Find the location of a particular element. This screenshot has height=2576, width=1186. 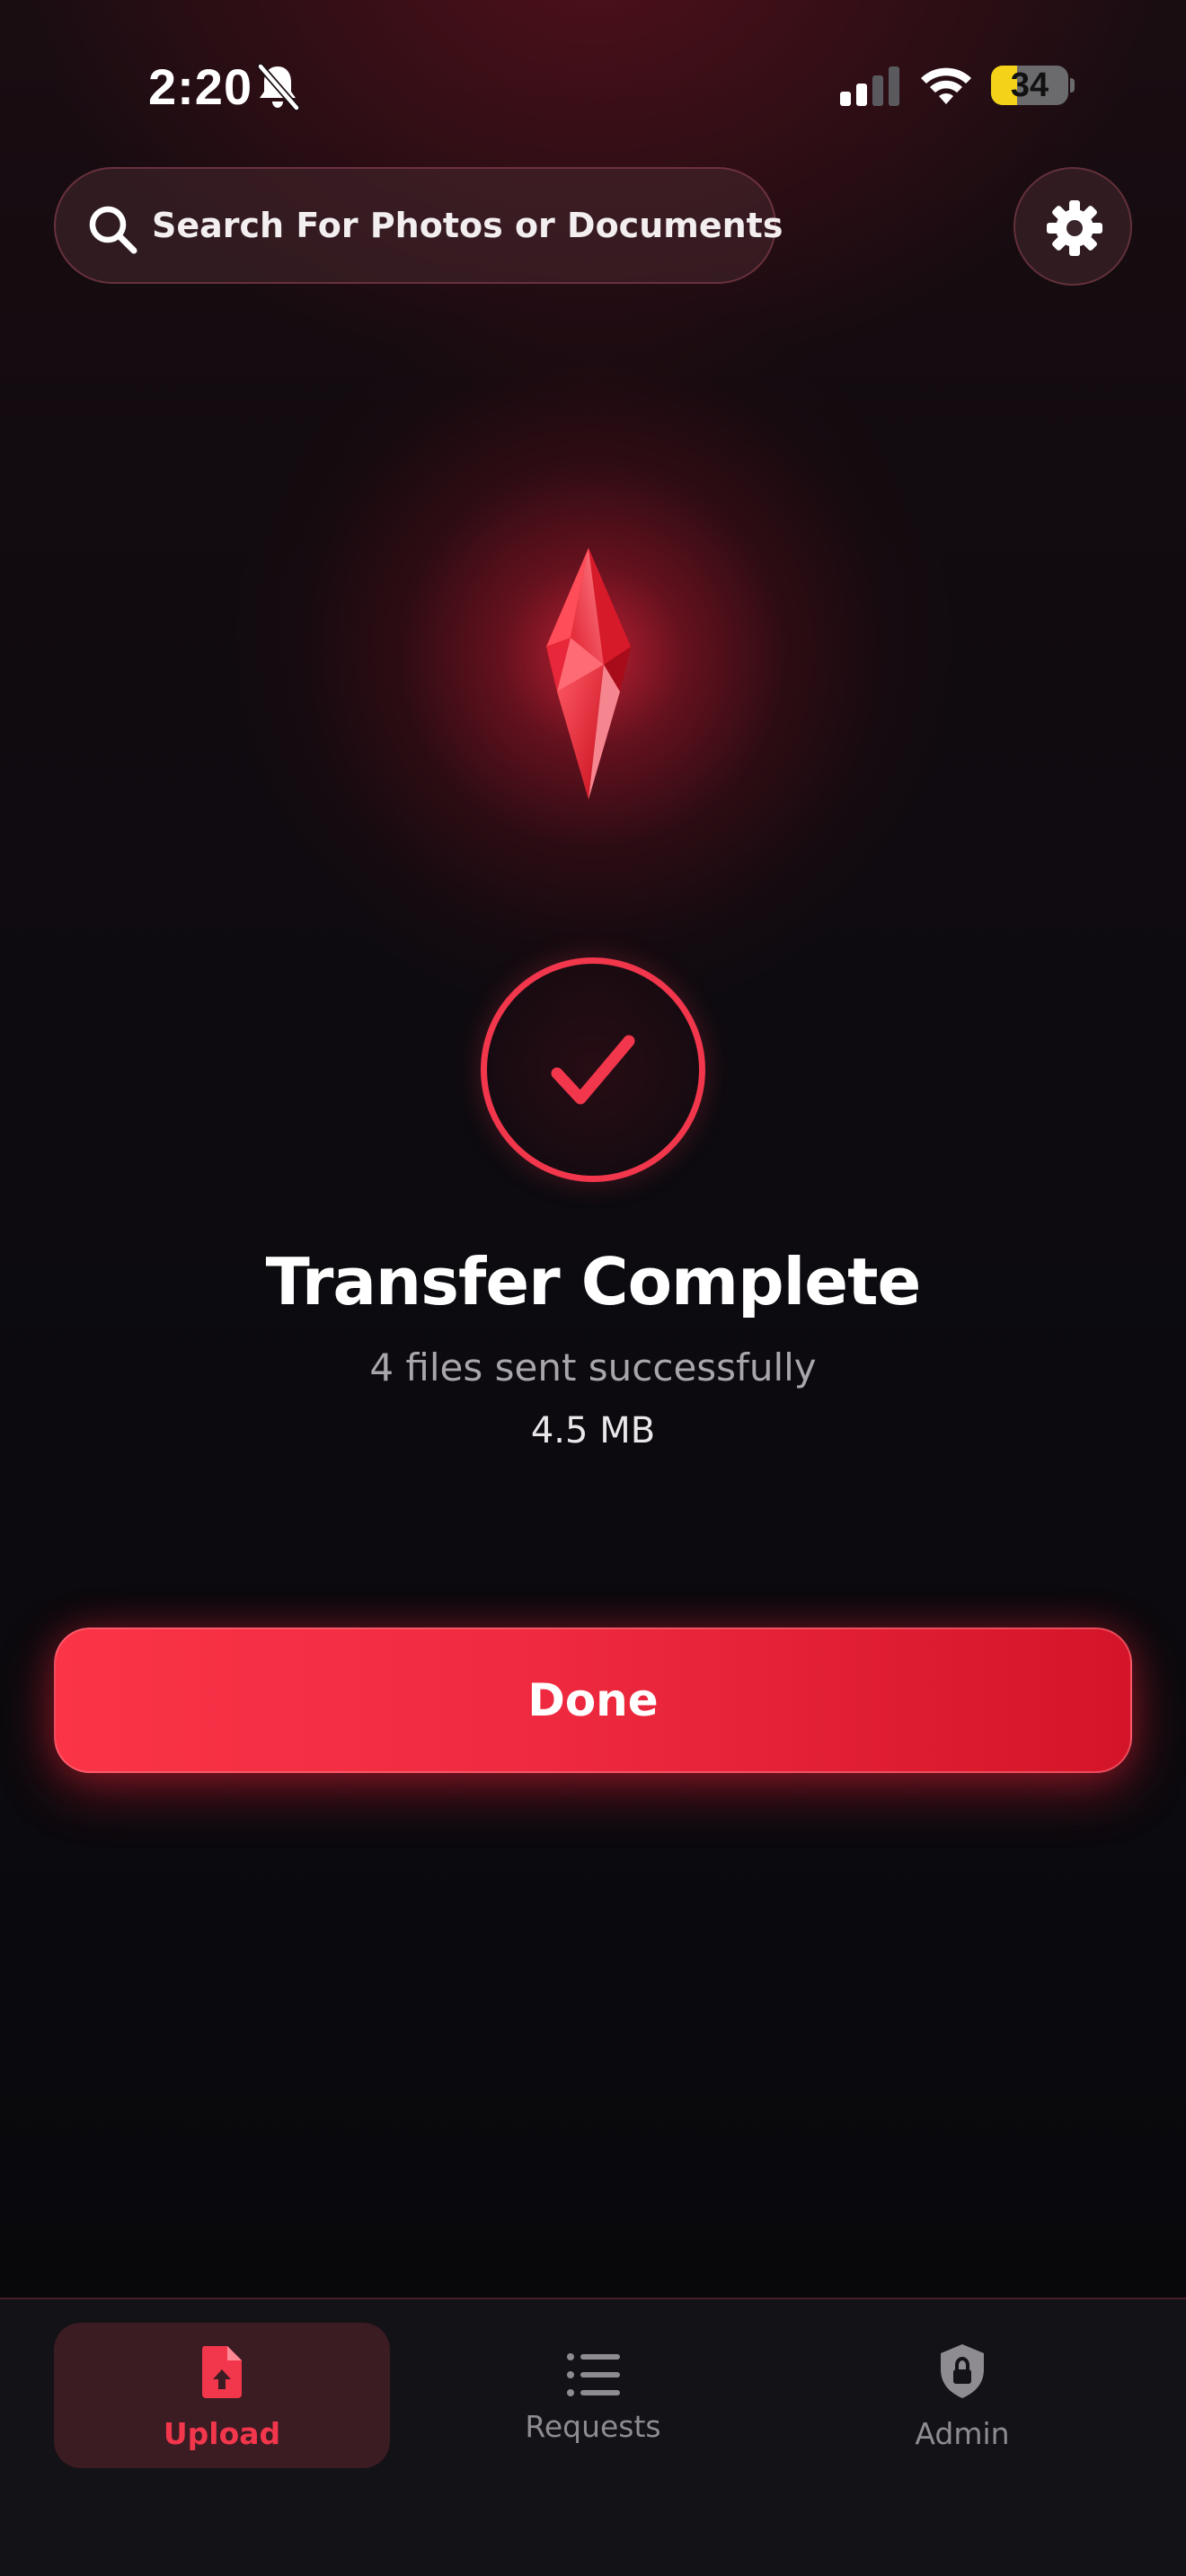

result-subtitle: 4 files sent successfully is located at coordinates (593, 1367).